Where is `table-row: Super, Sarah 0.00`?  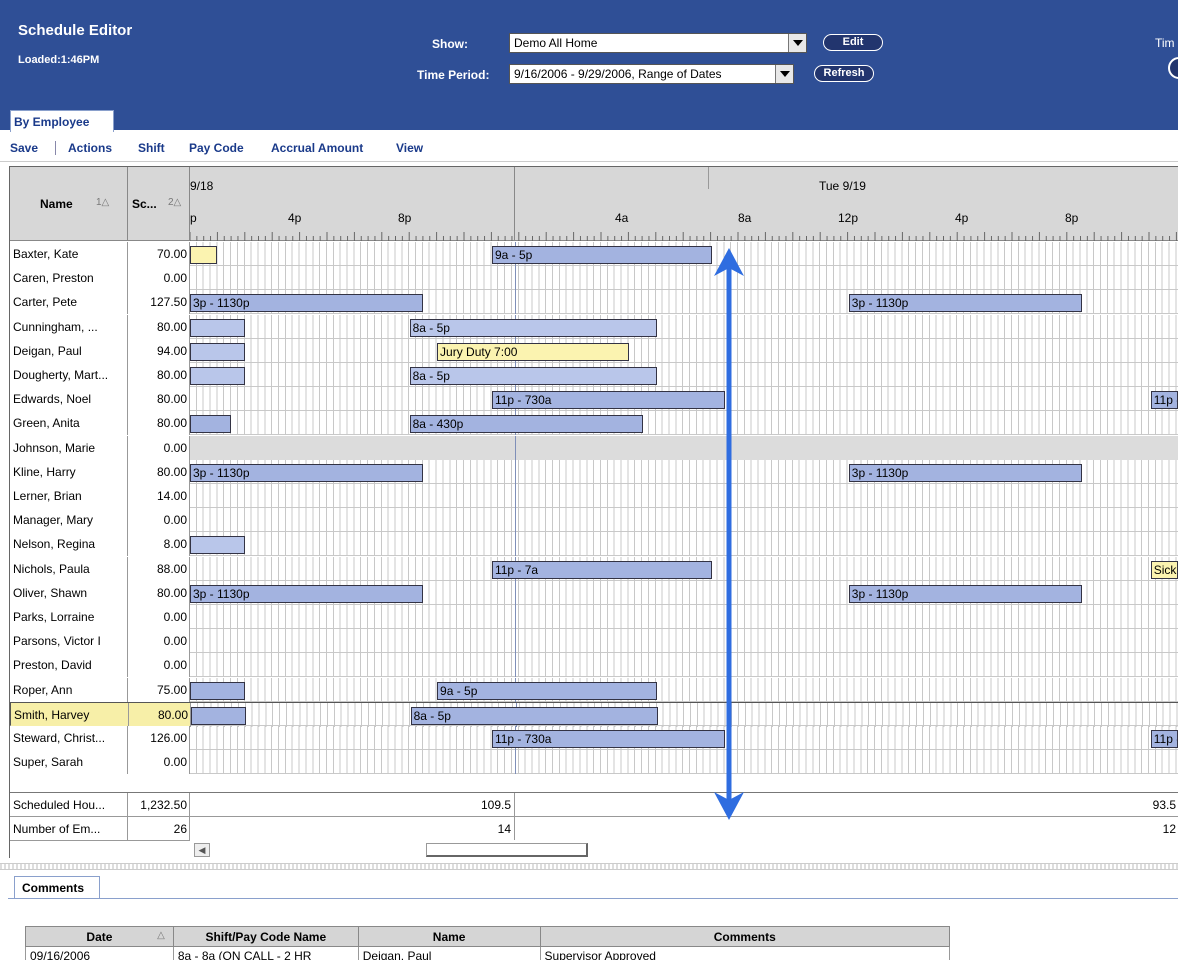 table-row: Super, Sarah 0.00 is located at coordinates (594, 762).